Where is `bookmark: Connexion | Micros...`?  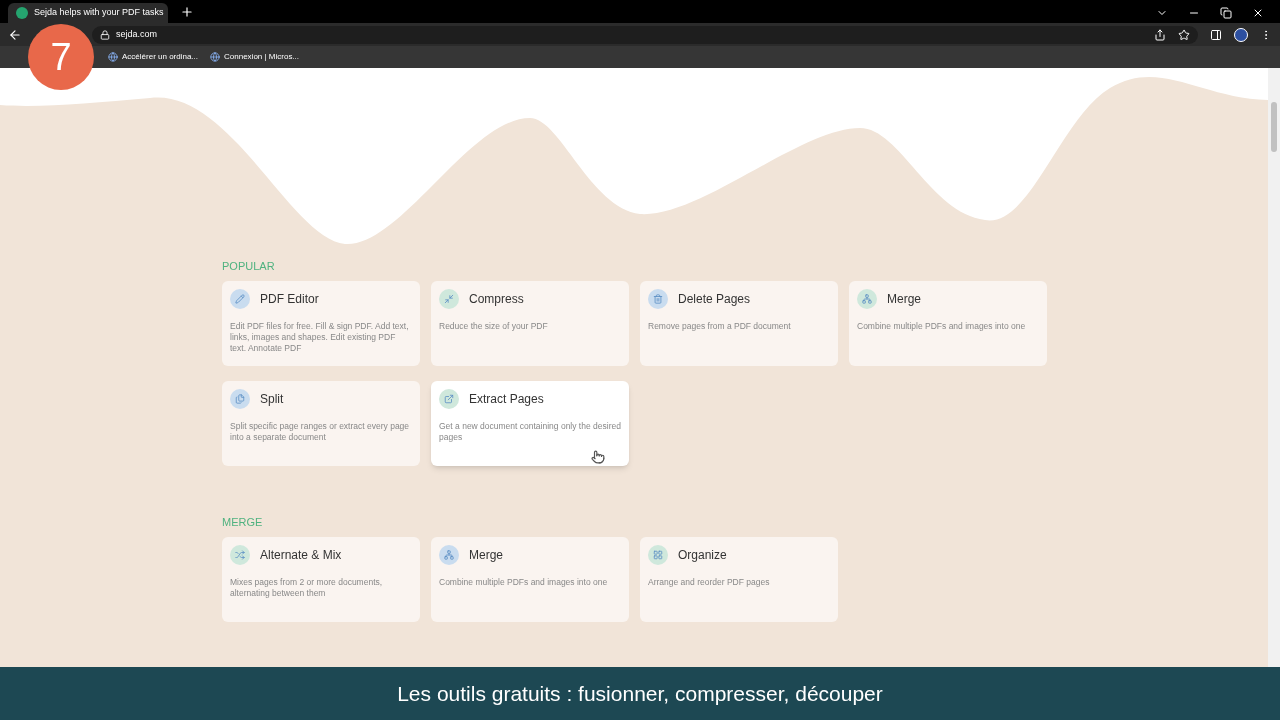 bookmark: Connexion | Micros... is located at coordinates (255, 57).